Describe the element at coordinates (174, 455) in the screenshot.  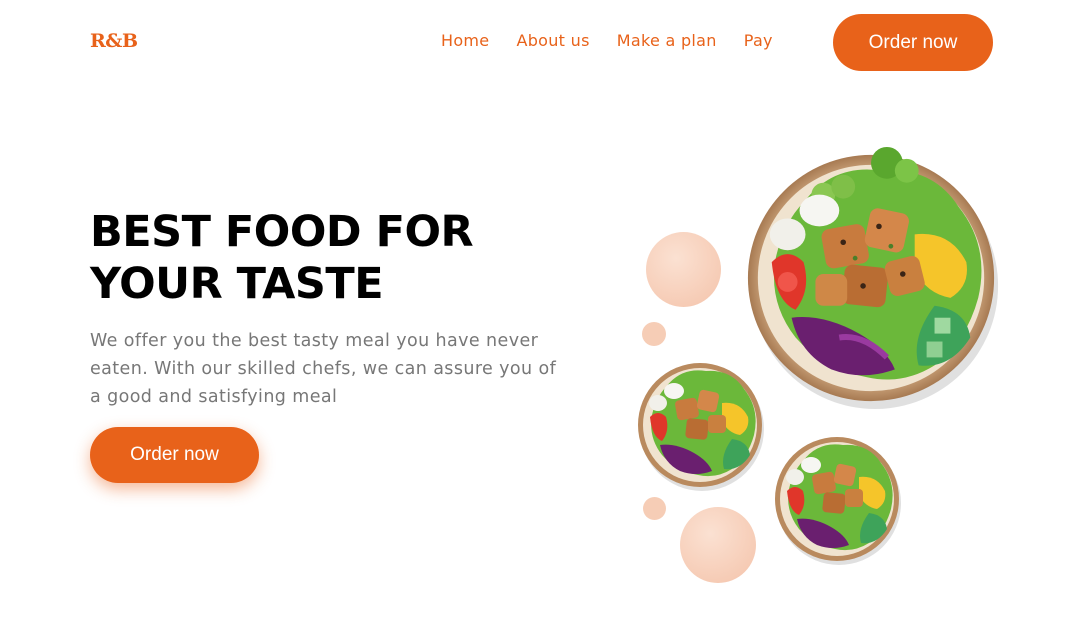
I see `hero-order-button: Order now` at that location.